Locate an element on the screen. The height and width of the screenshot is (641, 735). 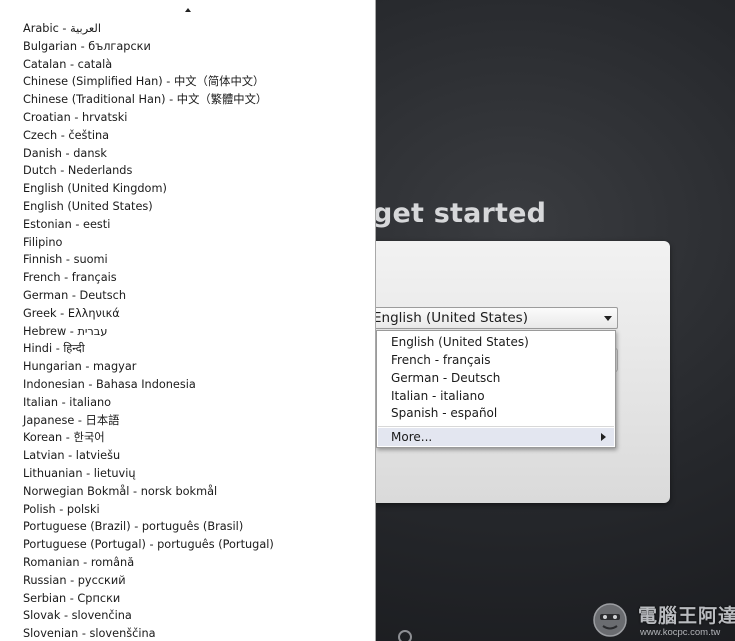
language-combobox-value: English (United States) is located at coordinates (450, 318).